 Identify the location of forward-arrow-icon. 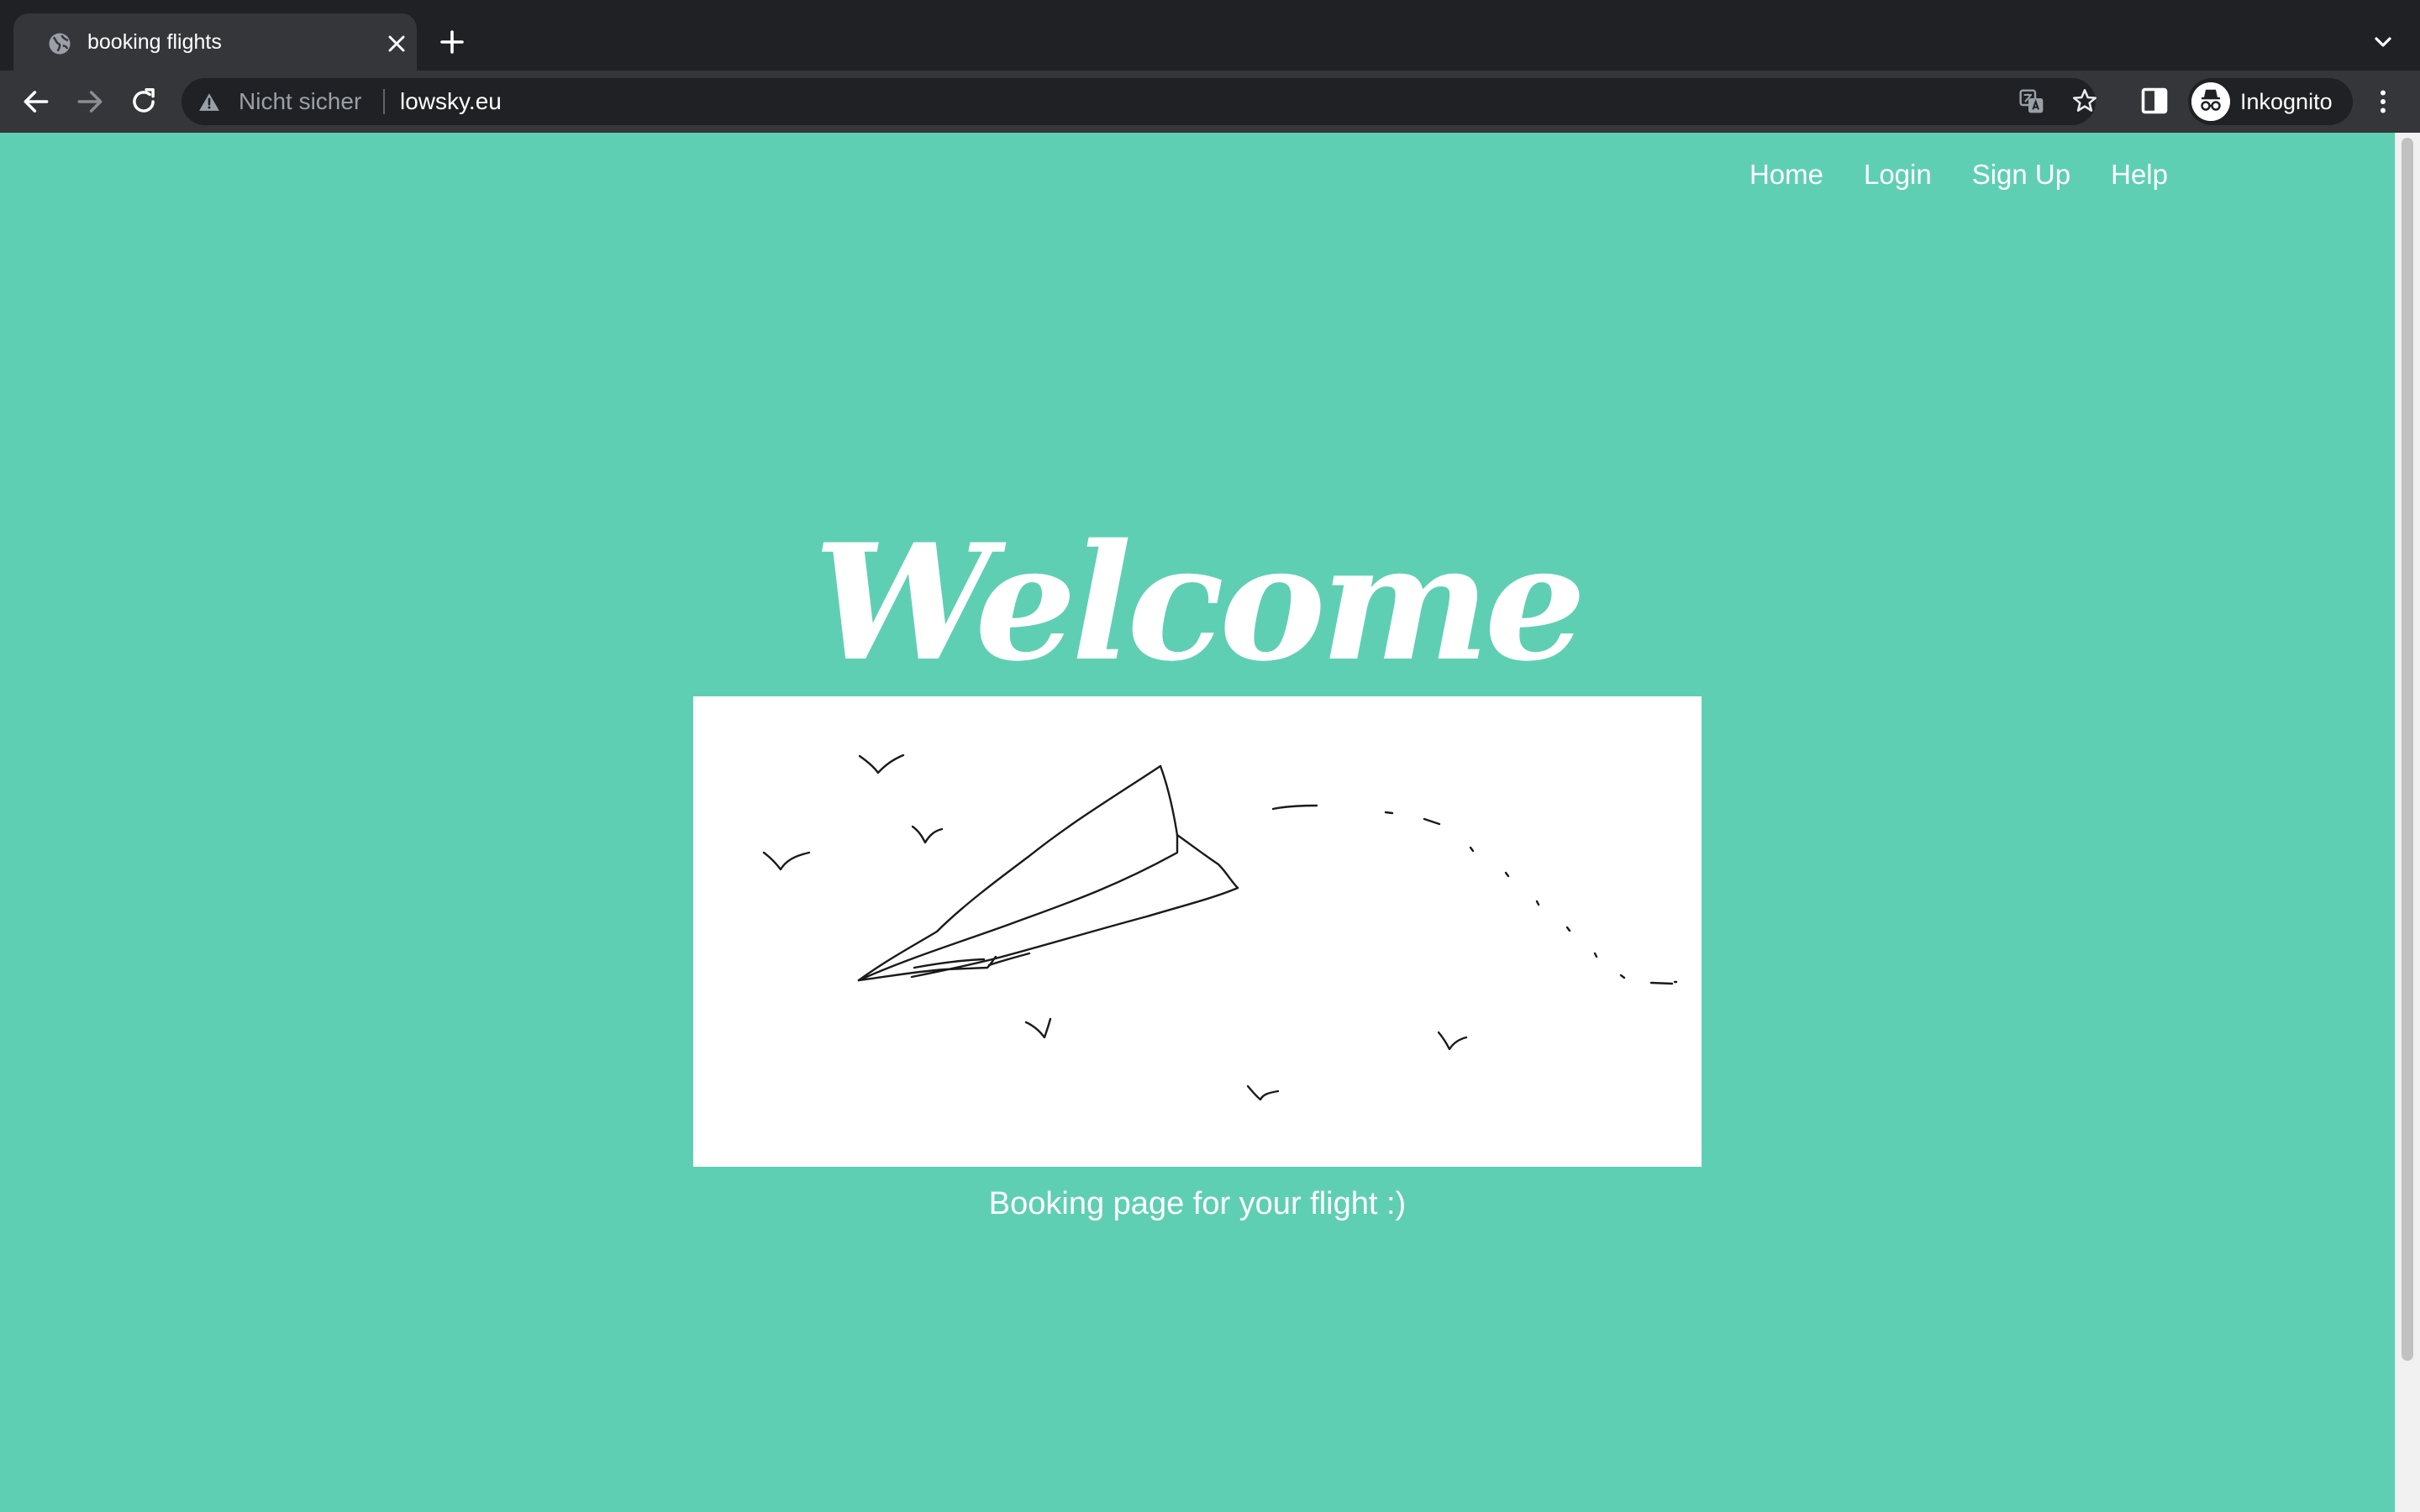
(90, 102).